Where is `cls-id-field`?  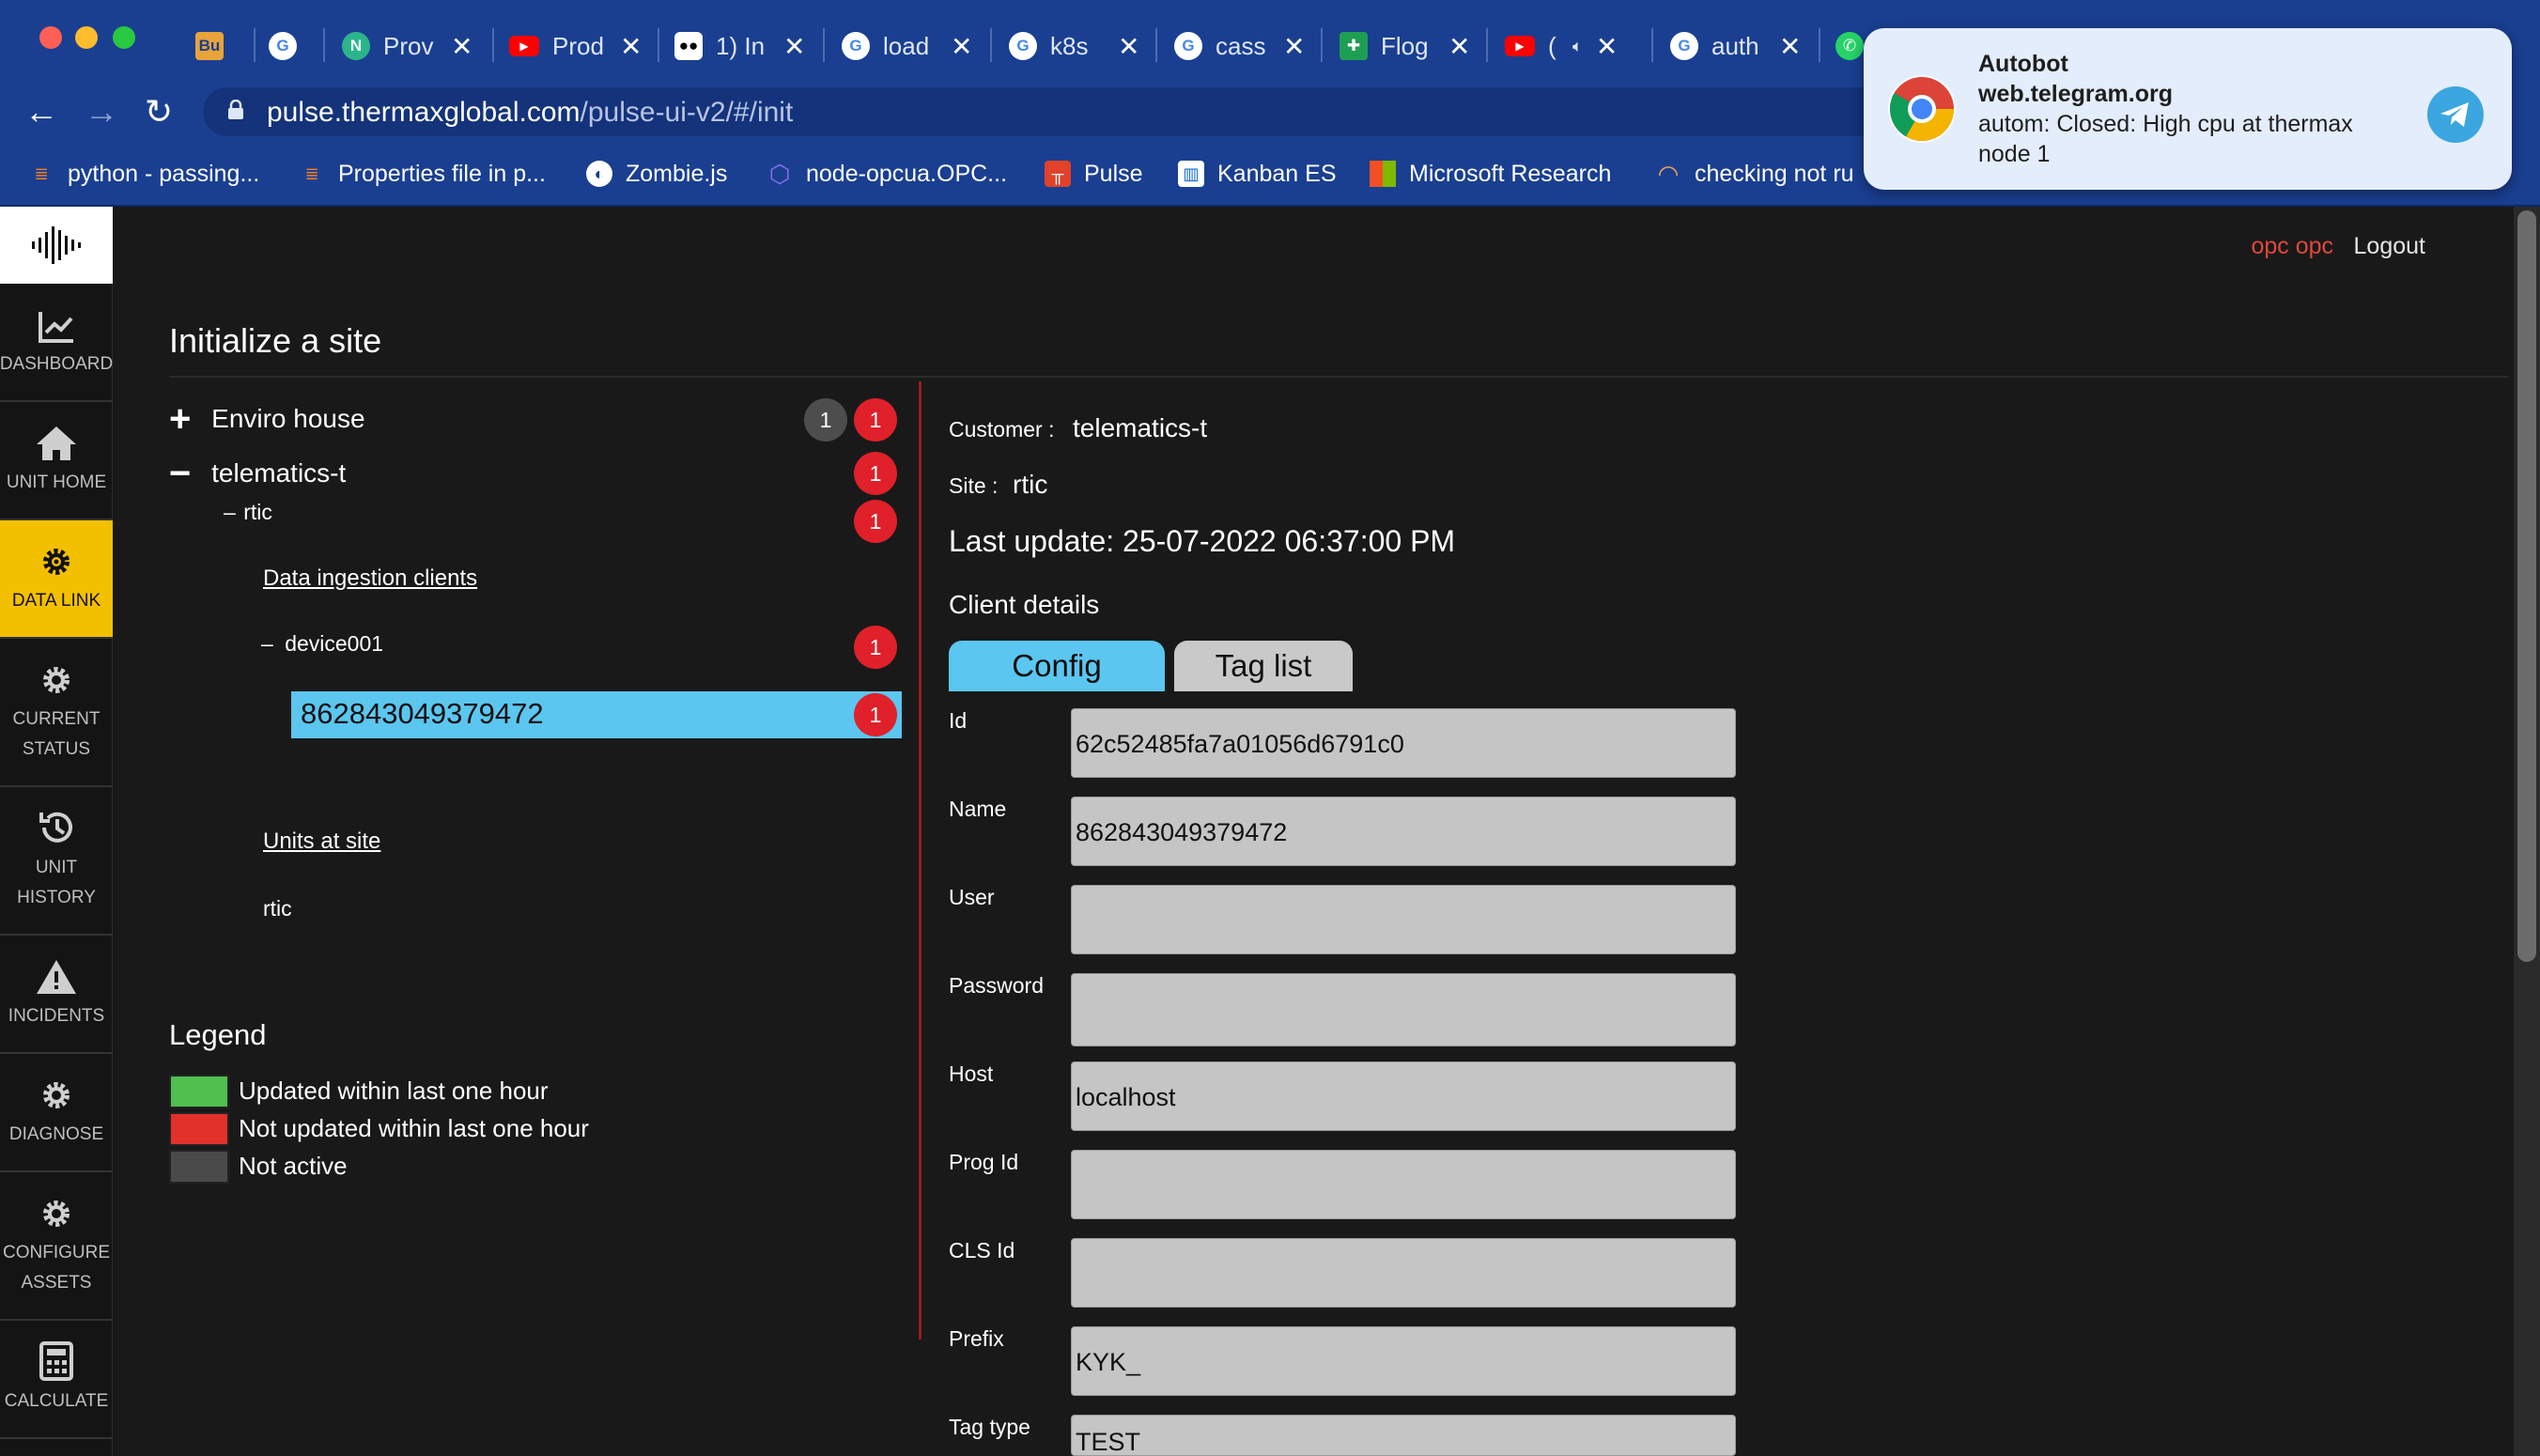
cls-id-field is located at coordinates (1403, 1273).